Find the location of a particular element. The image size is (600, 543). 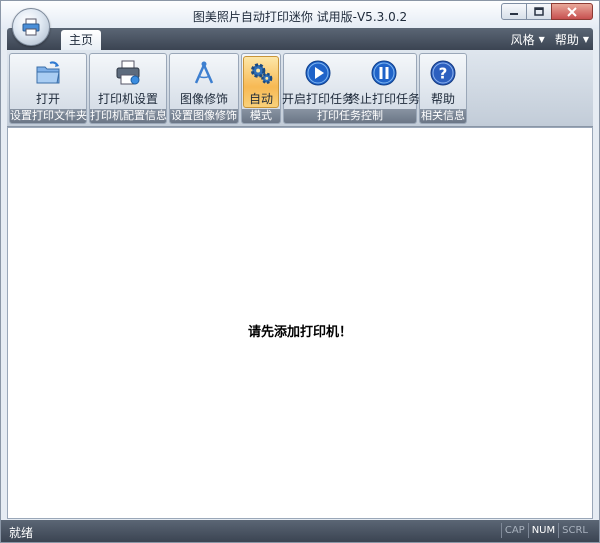

application-menu-button is located at coordinates (31, 27).